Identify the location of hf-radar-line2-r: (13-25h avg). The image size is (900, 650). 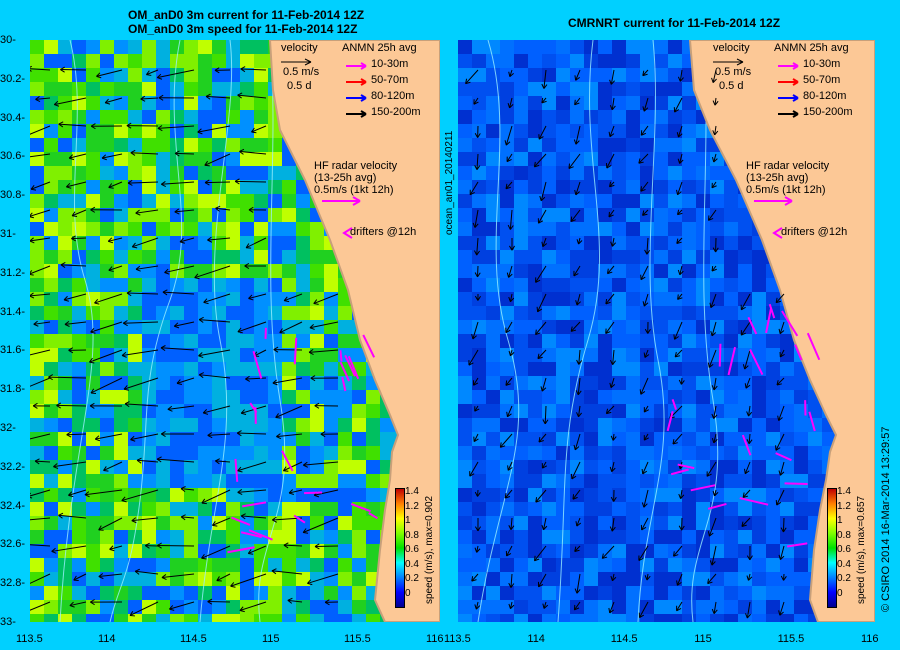
(777, 178).